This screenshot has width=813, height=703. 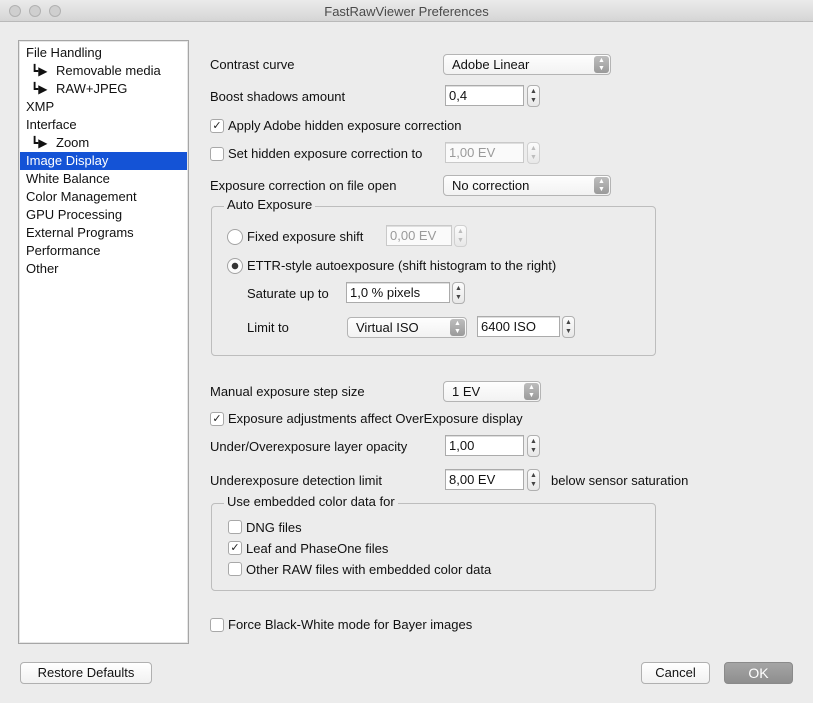 What do you see at coordinates (325, 153) in the screenshot?
I see `set-hidden-correction-label: Set hidden exposure correction to` at bounding box center [325, 153].